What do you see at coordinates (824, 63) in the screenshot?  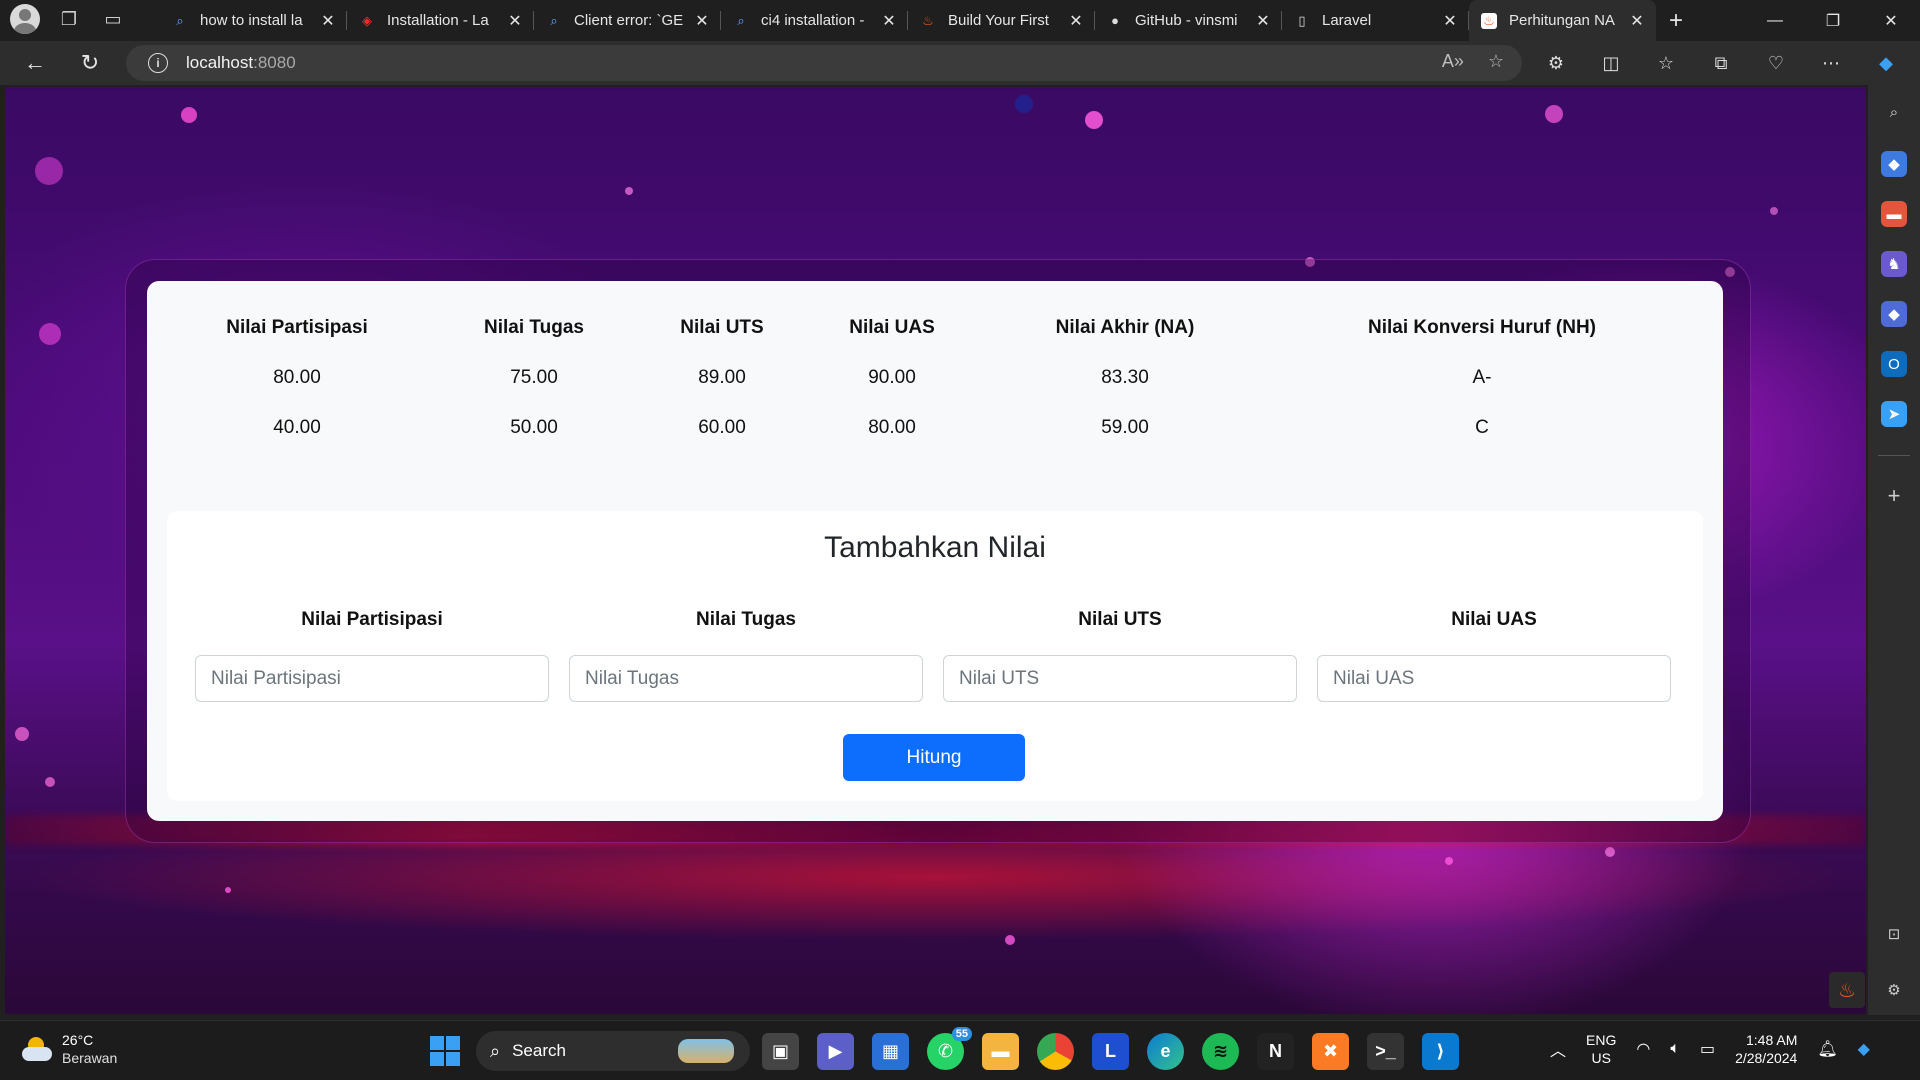 I see `address-bar: i localhost:8080 A» ☆` at bounding box center [824, 63].